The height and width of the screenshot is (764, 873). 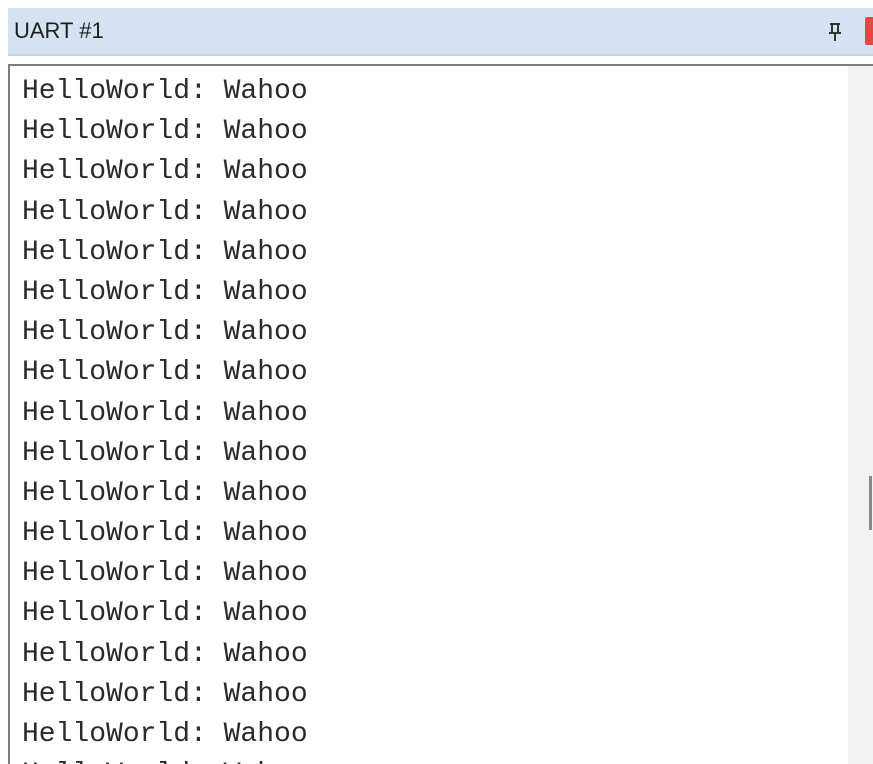 I want to click on close-icon, so click(x=869, y=31).